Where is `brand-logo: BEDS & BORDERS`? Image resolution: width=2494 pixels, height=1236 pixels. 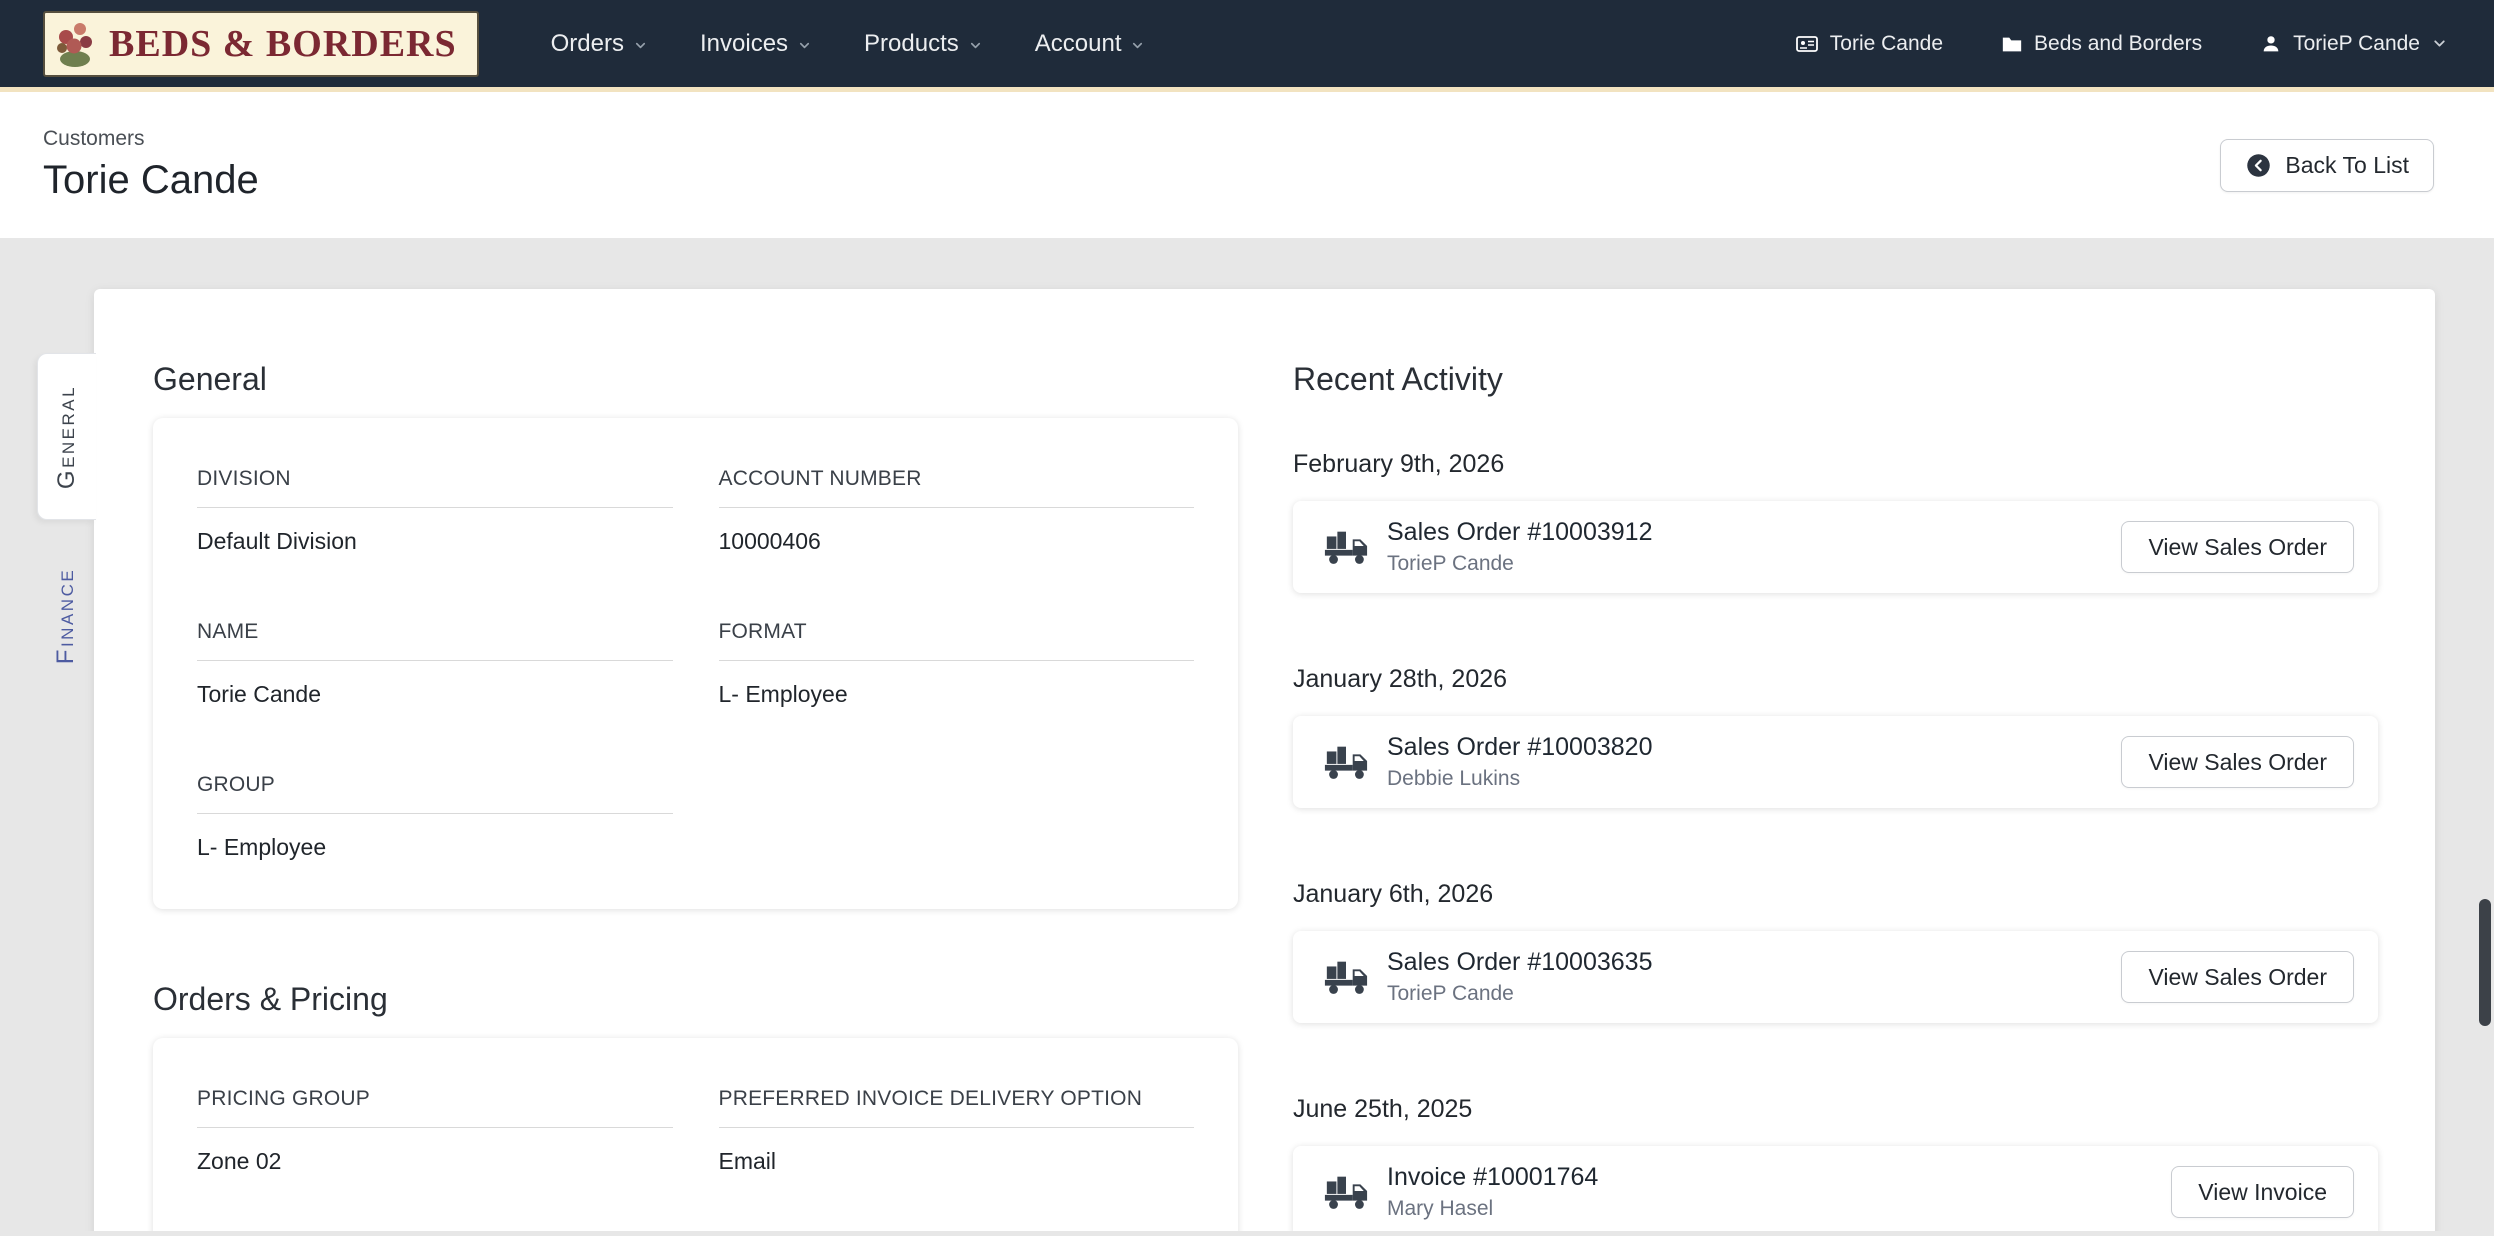 brand-logo: BEDS & BORDERS is located at coordinates (261, 43).